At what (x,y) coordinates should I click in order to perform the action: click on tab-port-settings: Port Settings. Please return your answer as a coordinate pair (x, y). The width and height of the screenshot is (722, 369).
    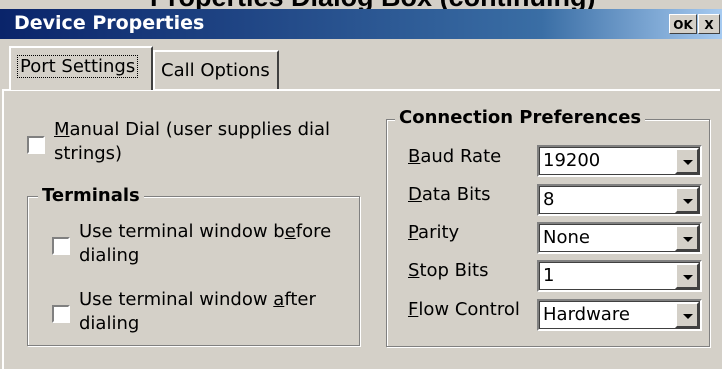
    Looking at the image, I should click on (81, 68).